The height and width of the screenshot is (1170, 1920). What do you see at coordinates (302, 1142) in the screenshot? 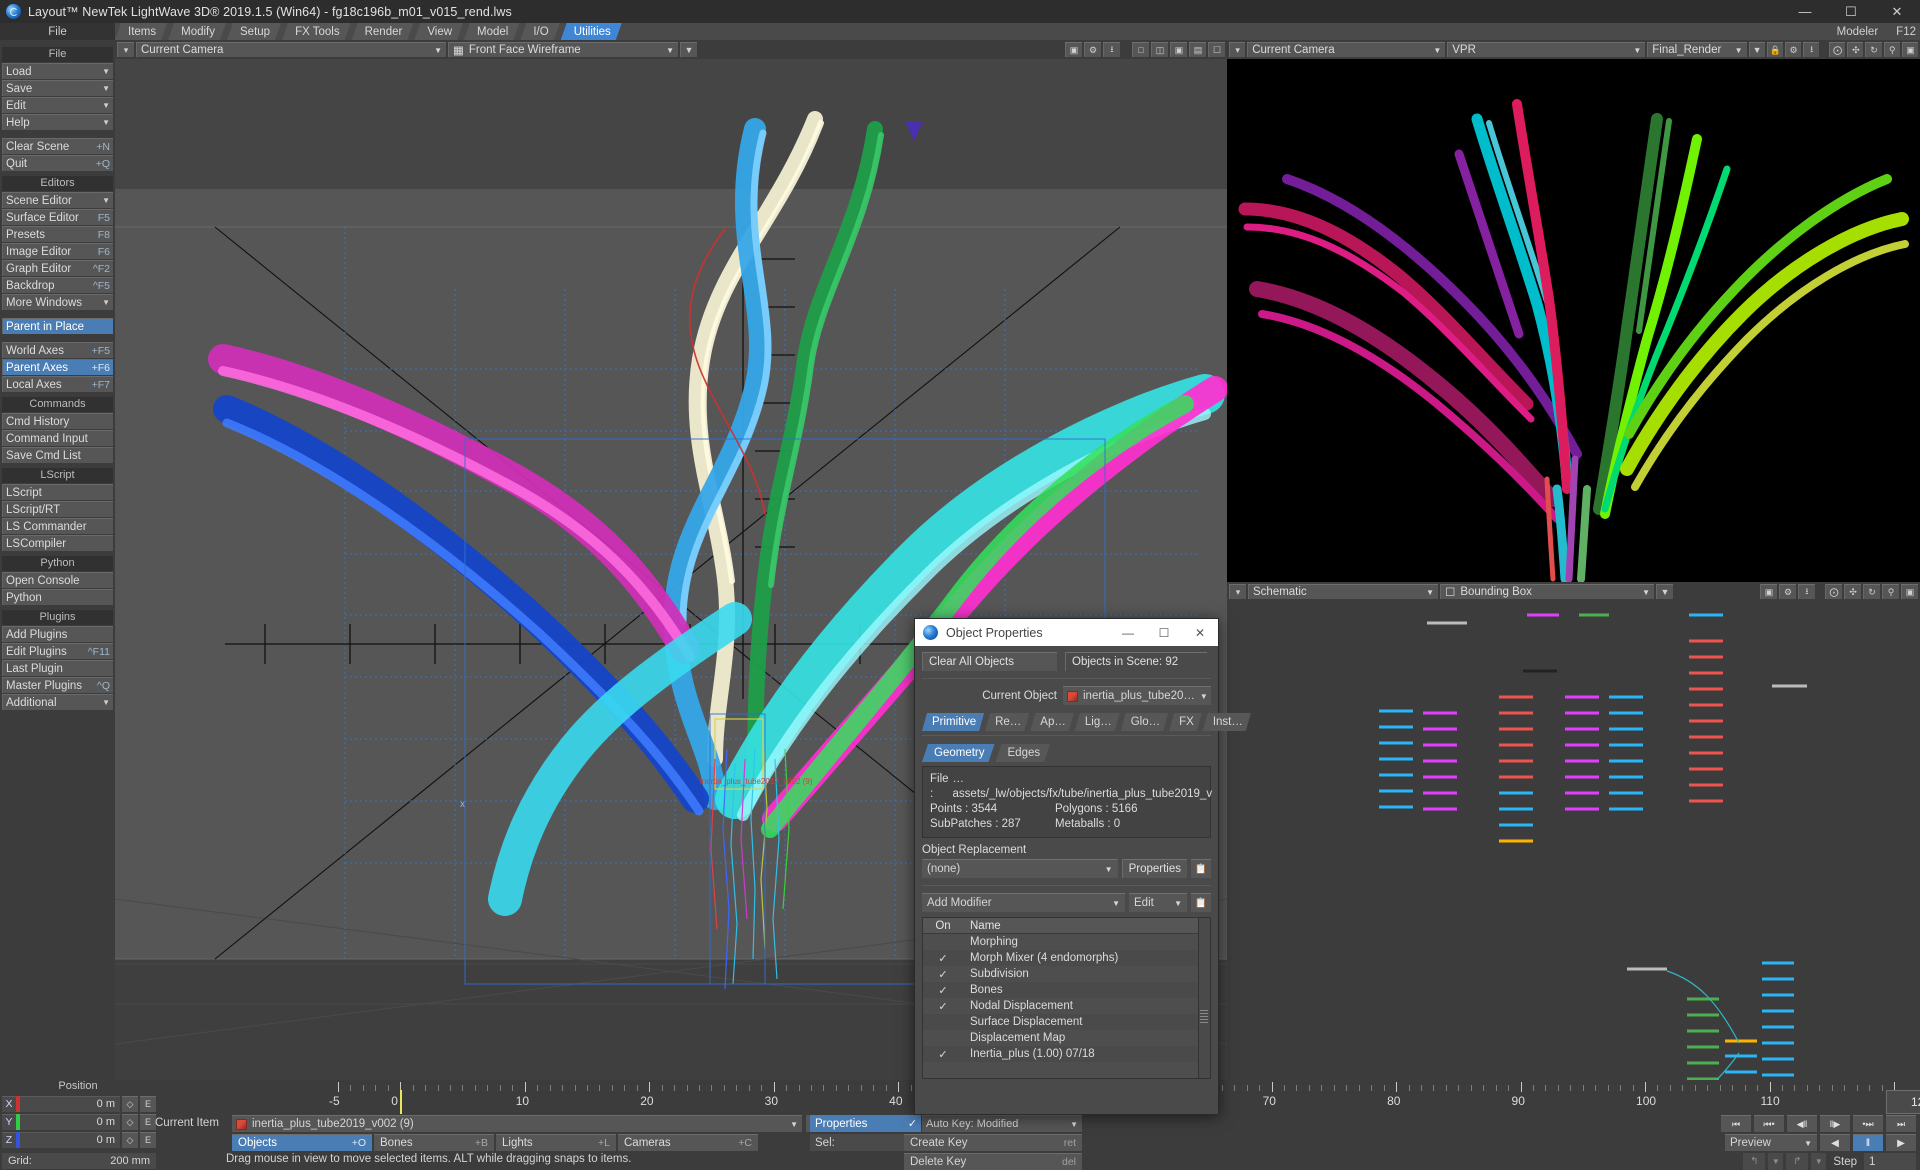
I see `select-mode-objects: Objects +O` at bounding box center [302, 1142].